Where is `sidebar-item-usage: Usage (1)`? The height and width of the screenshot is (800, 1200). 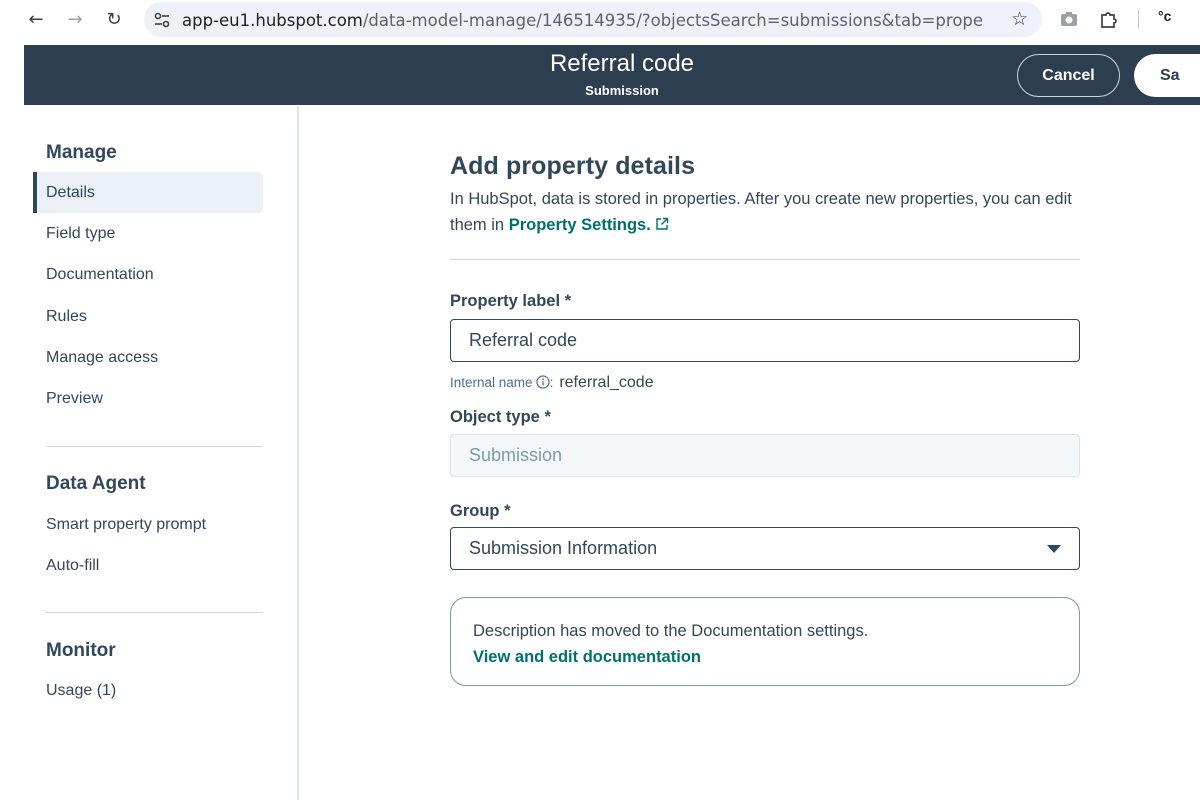 sidebar-item-usage: Usage (1) is located at coordinates (148, 690).